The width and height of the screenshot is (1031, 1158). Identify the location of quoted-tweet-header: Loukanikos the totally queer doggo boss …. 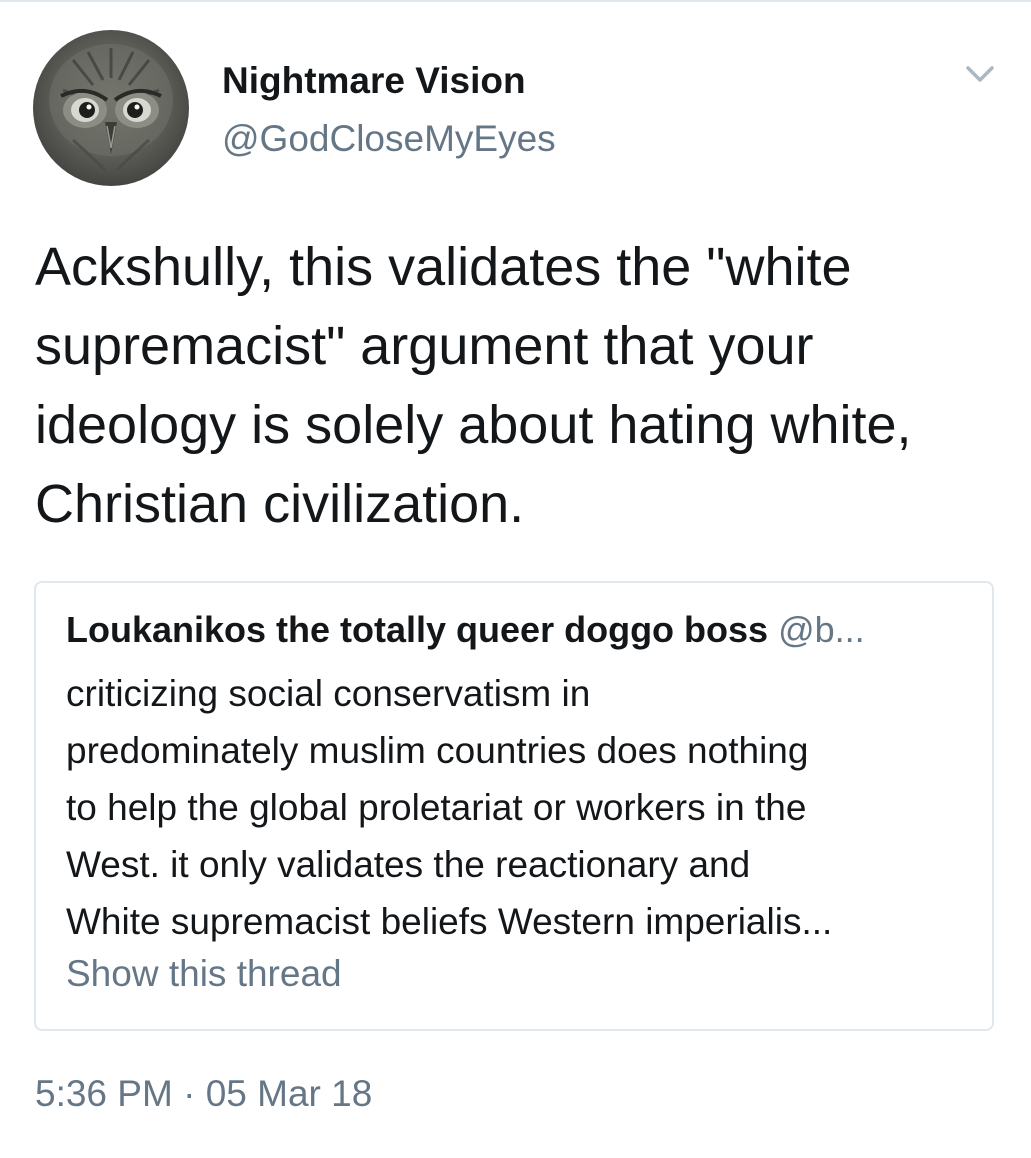
(465, 630).